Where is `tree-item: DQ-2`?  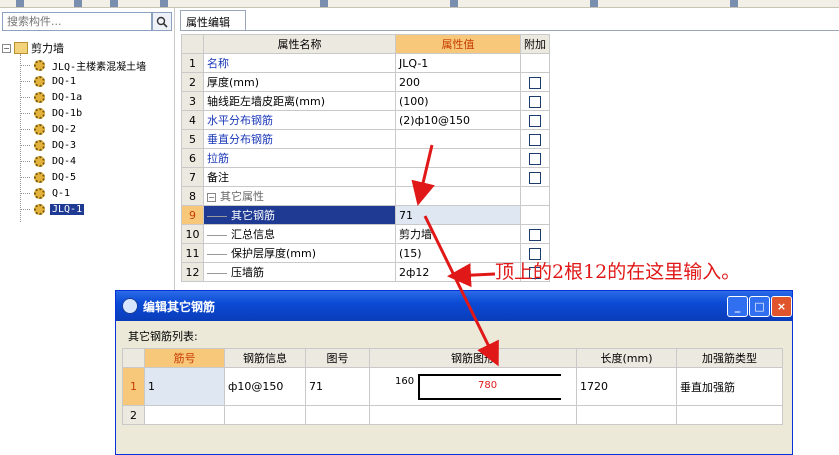 tree-item: DQ-2 is located at coordinates (49, 129).